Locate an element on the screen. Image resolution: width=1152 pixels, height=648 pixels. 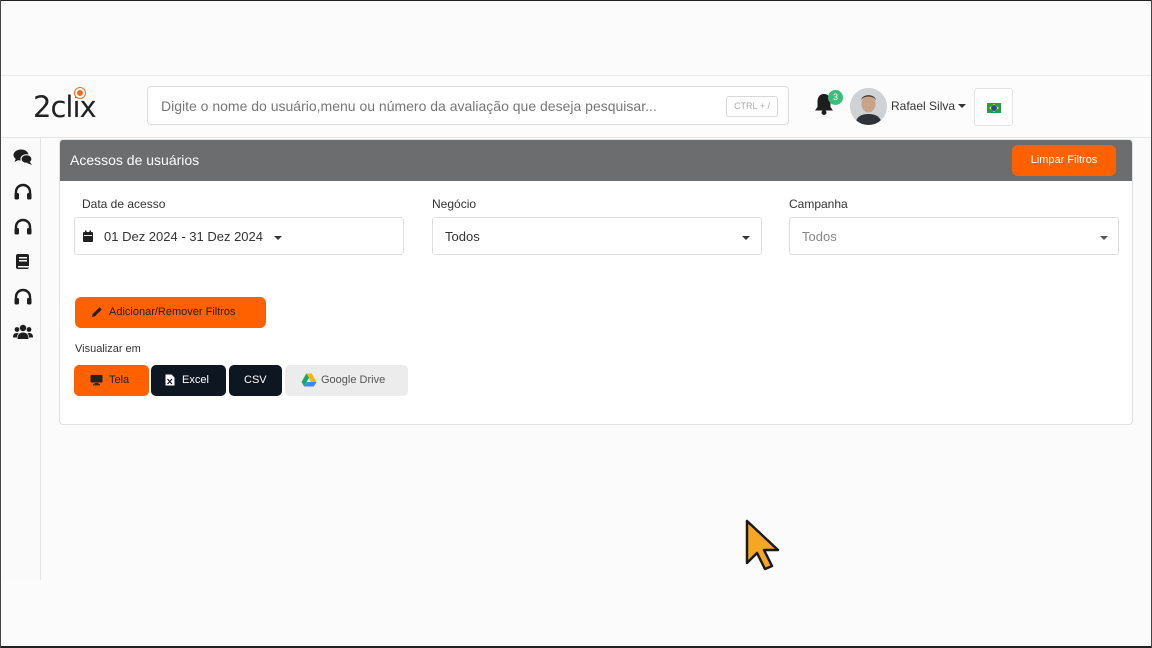
panel-header: Acessos de usuários Limpar Filtros is located at coordinates (596, 160).